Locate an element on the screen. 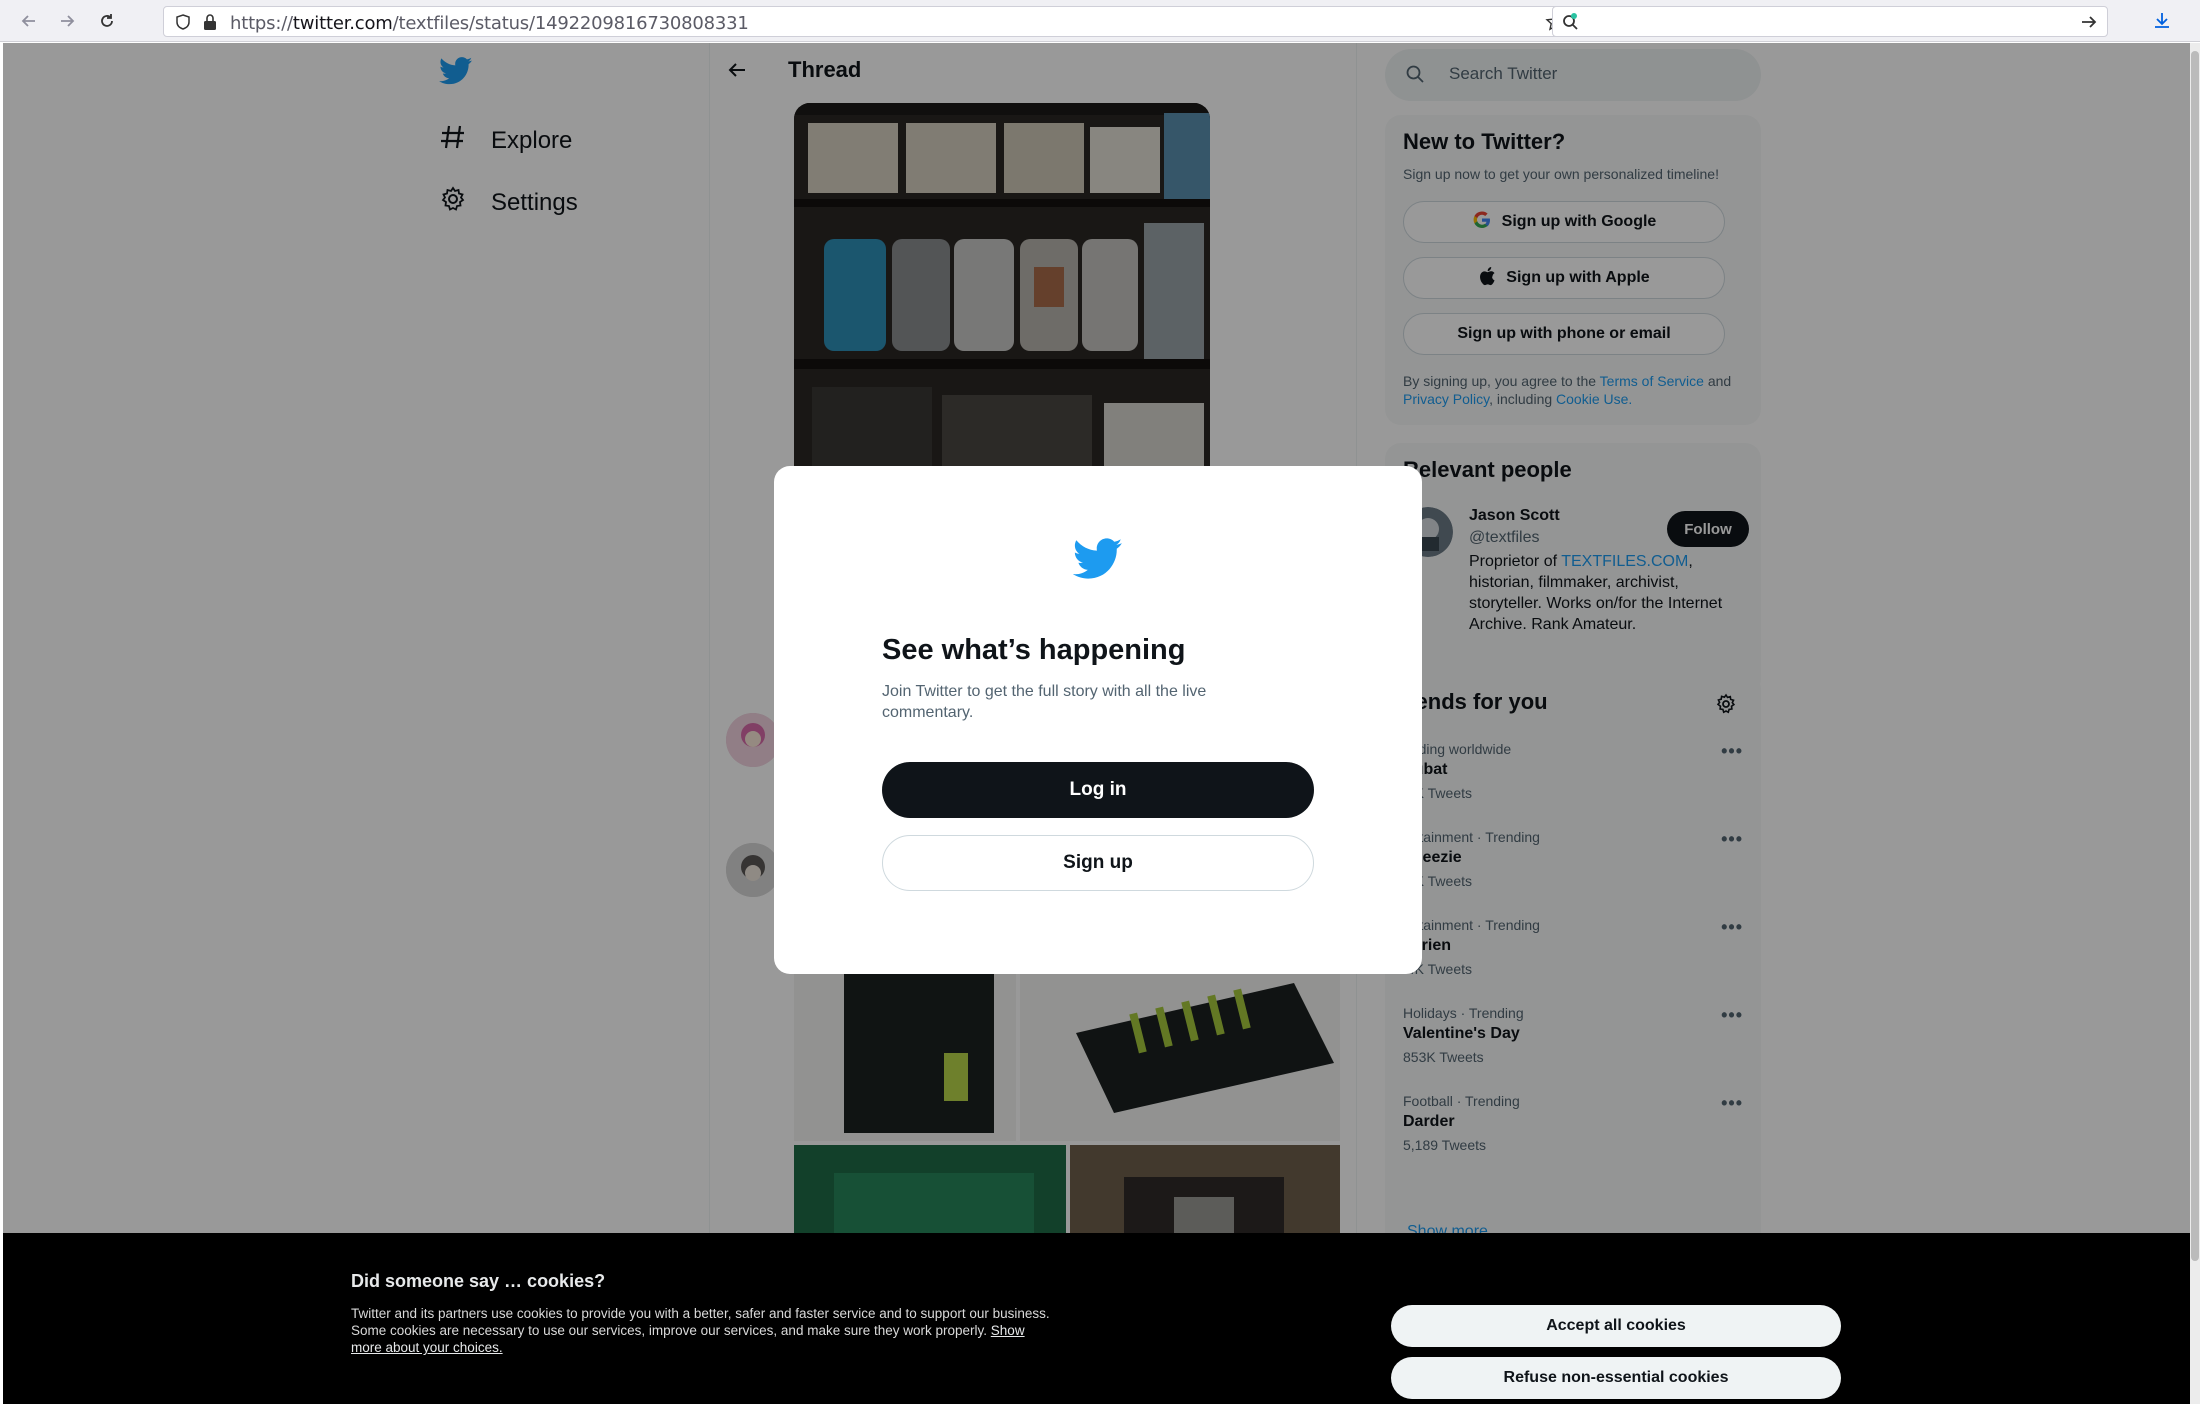 This screenshot has width=2200, height=1404. scrollbar-thumb is located at coordinates (2195, 656).